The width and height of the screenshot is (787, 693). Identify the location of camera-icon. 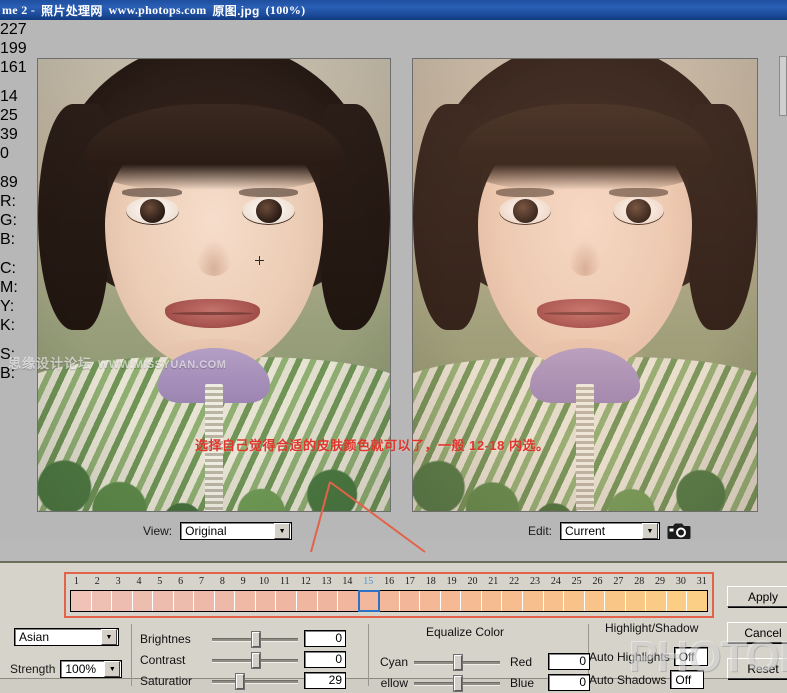
(679, 531).